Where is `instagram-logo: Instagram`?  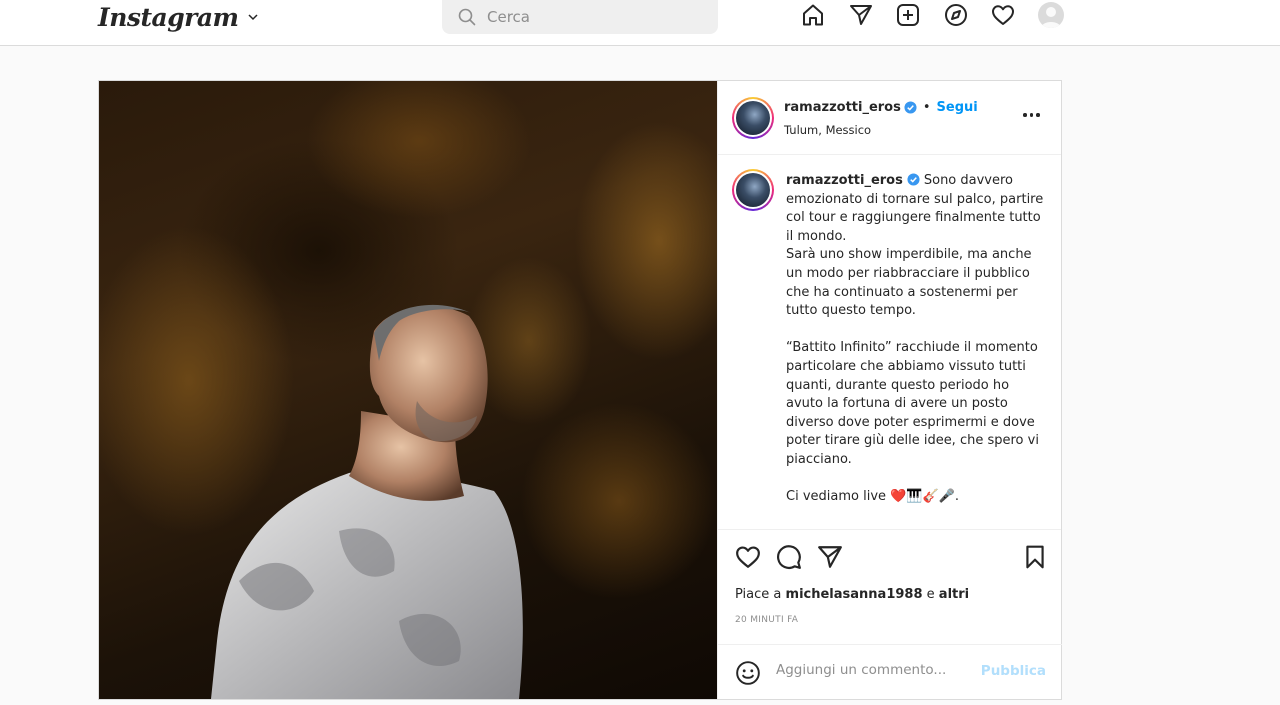 instagram-logo: Instagram is located at coordinates (178, 17).